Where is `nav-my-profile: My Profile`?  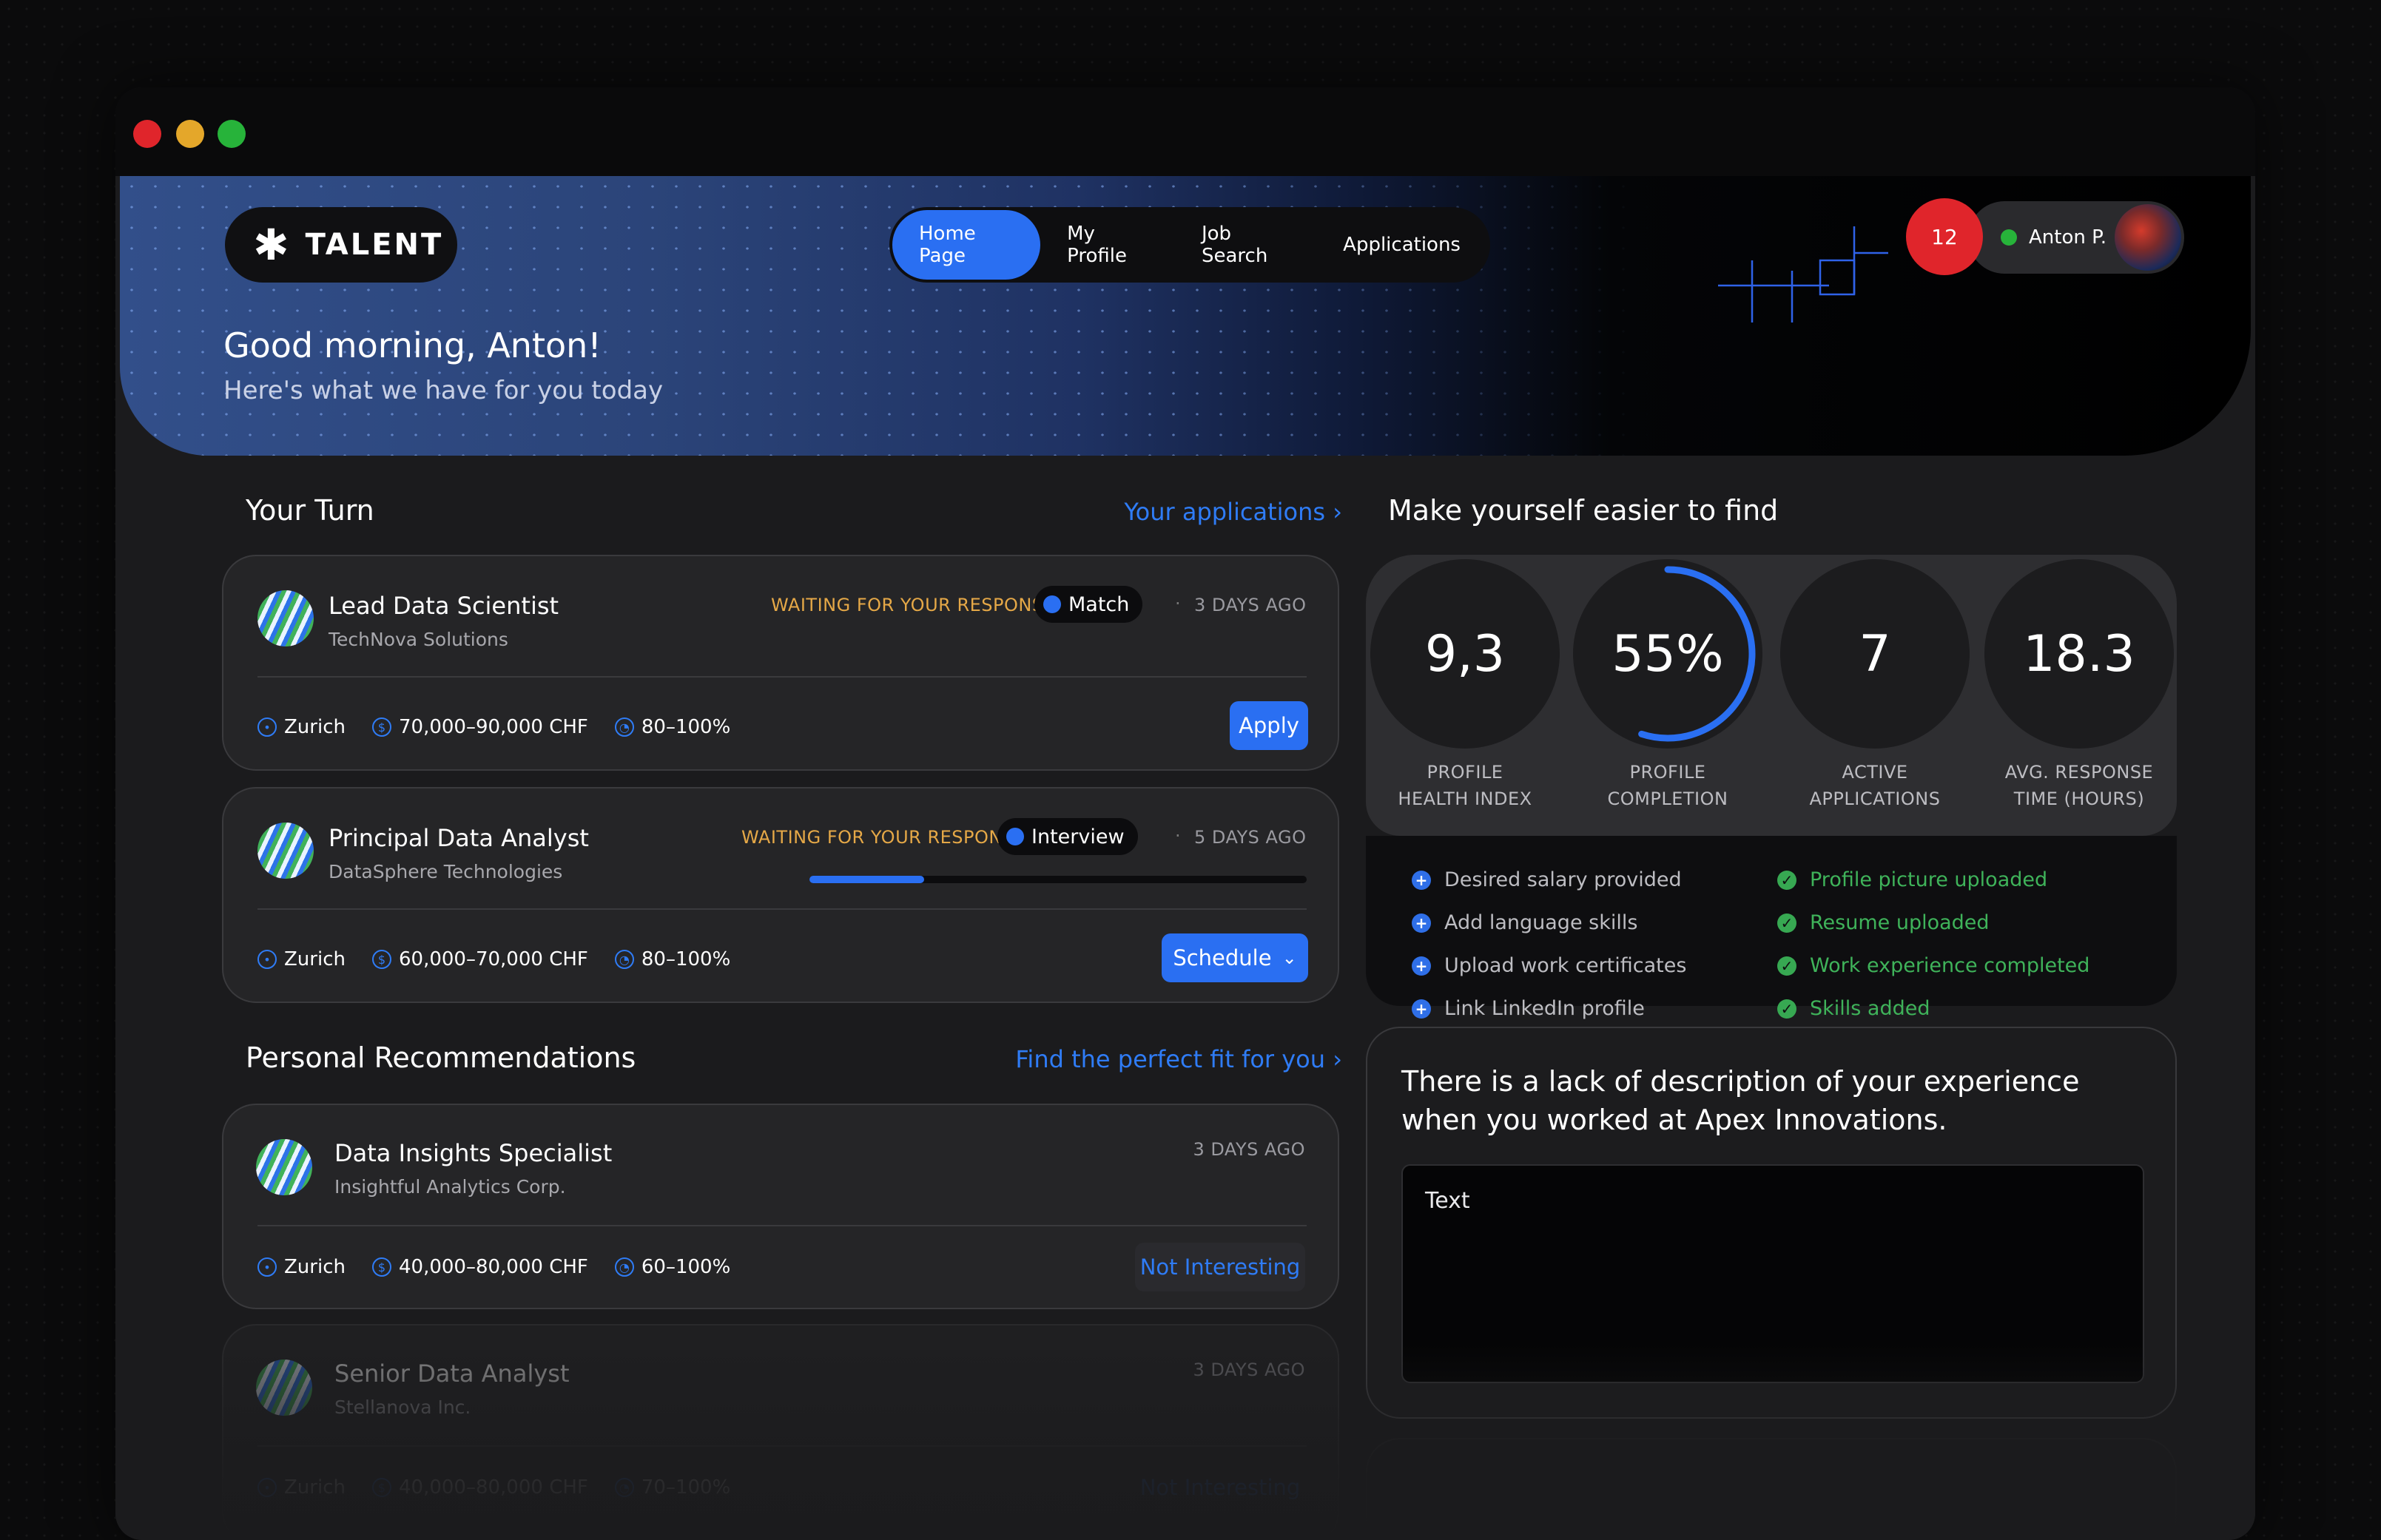
nav-my-profile: My Profile is located at coordinates (1107, 245).